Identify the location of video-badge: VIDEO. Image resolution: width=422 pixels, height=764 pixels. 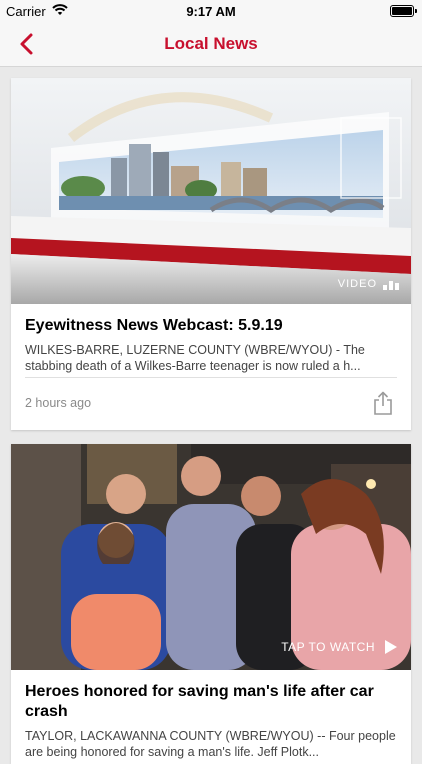
(368, 284).